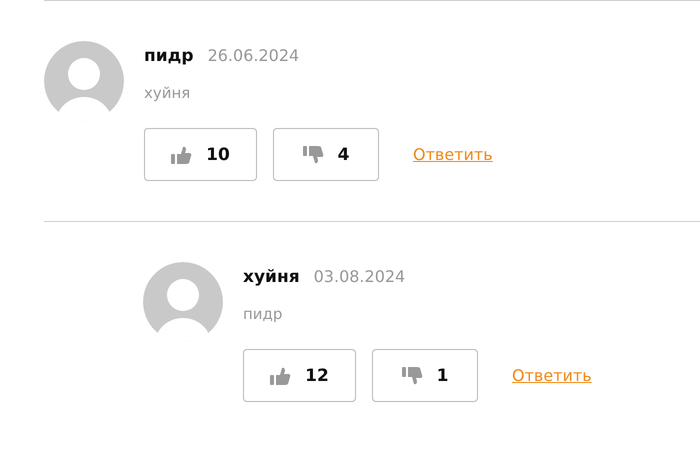 The width and height of the screenshot is (700, 474). Describe the element at coordinates (299, 375) in the screenshot. I see `like-button: 12` at that location.